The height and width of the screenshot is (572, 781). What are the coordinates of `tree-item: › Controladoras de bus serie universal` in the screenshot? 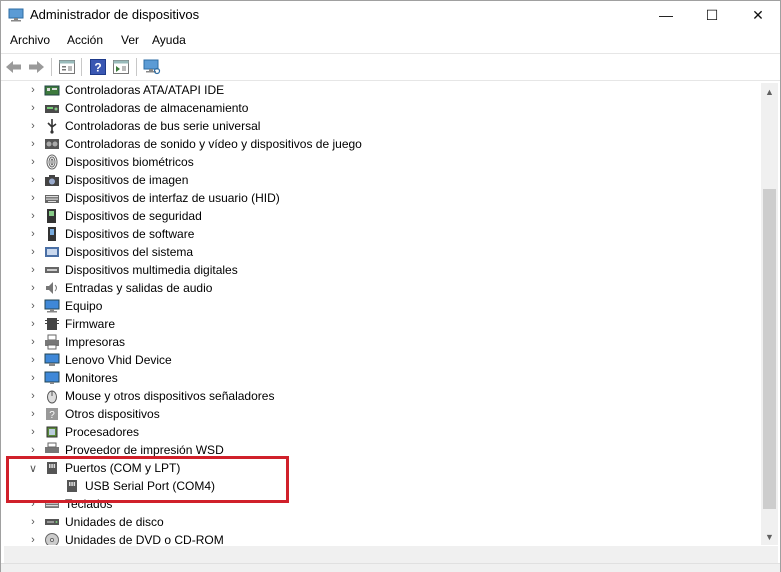 It's located at (382, 126).